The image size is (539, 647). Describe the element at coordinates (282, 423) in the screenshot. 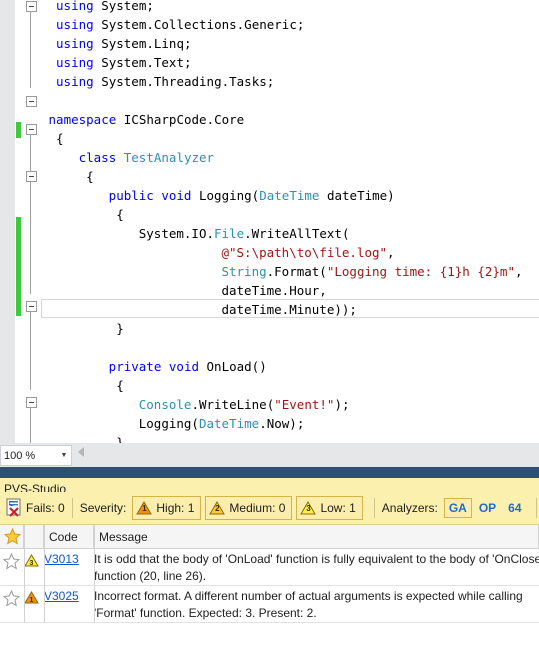

I see `code-token: .Now);` at that location.